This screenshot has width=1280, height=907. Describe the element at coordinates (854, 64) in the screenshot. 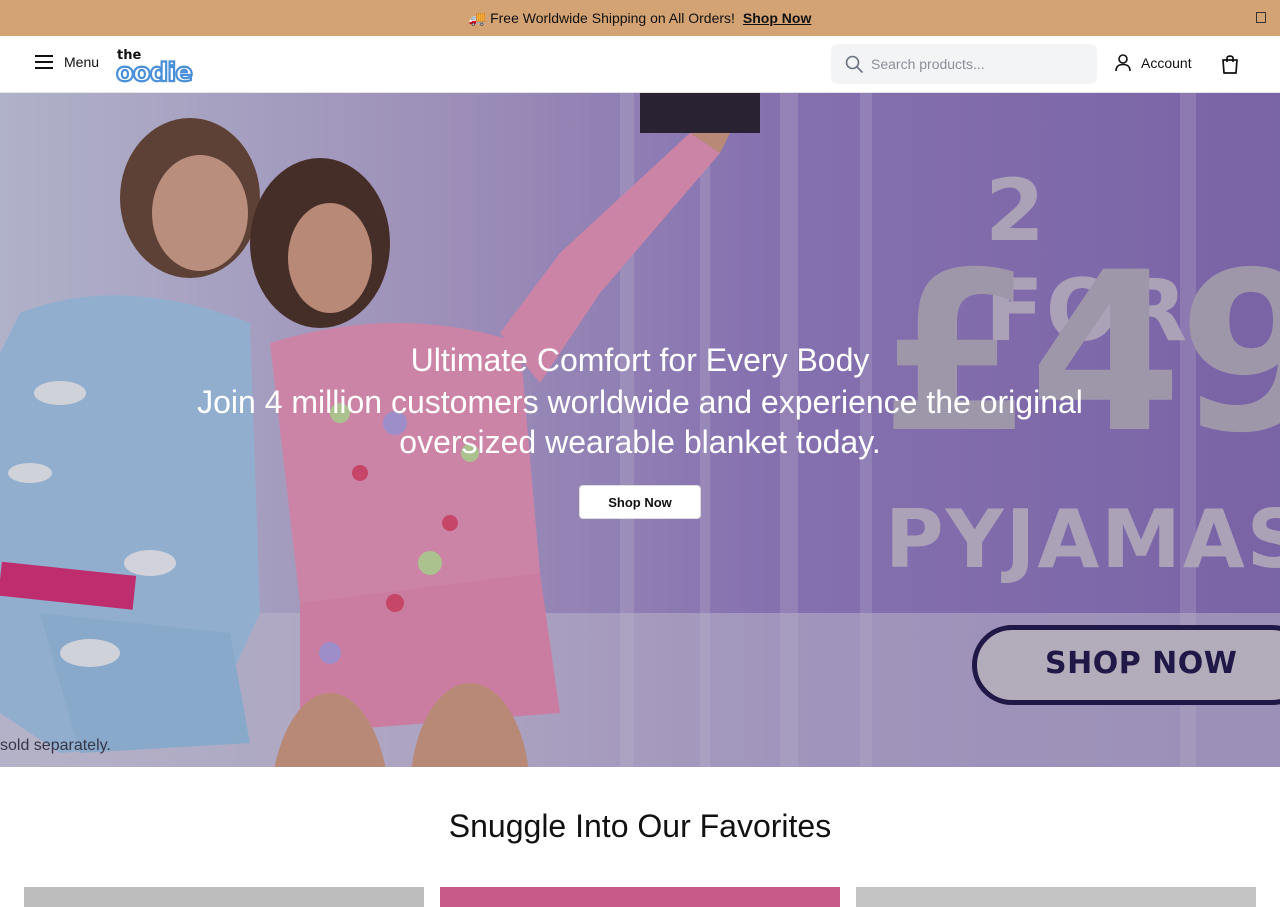

I see `search-icon` at that location.